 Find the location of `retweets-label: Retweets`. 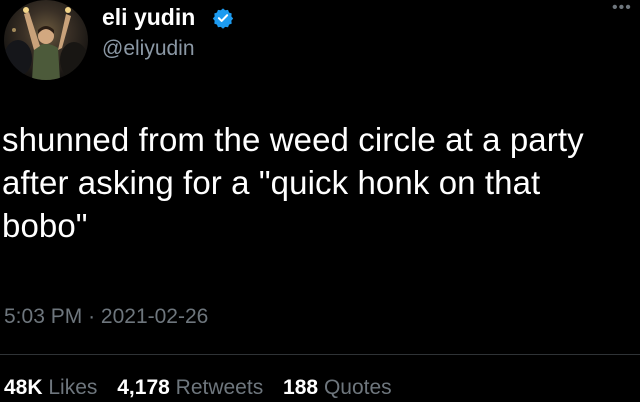

retweets-label: Retweets is located at coordinates (219, 387).